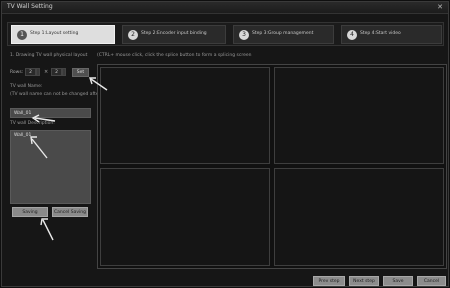 This screenshot has width=450, height=288. Describe the element at coordinates (329, 281) in the screenshot. I see `prev-step-button: Prev step` at that location.